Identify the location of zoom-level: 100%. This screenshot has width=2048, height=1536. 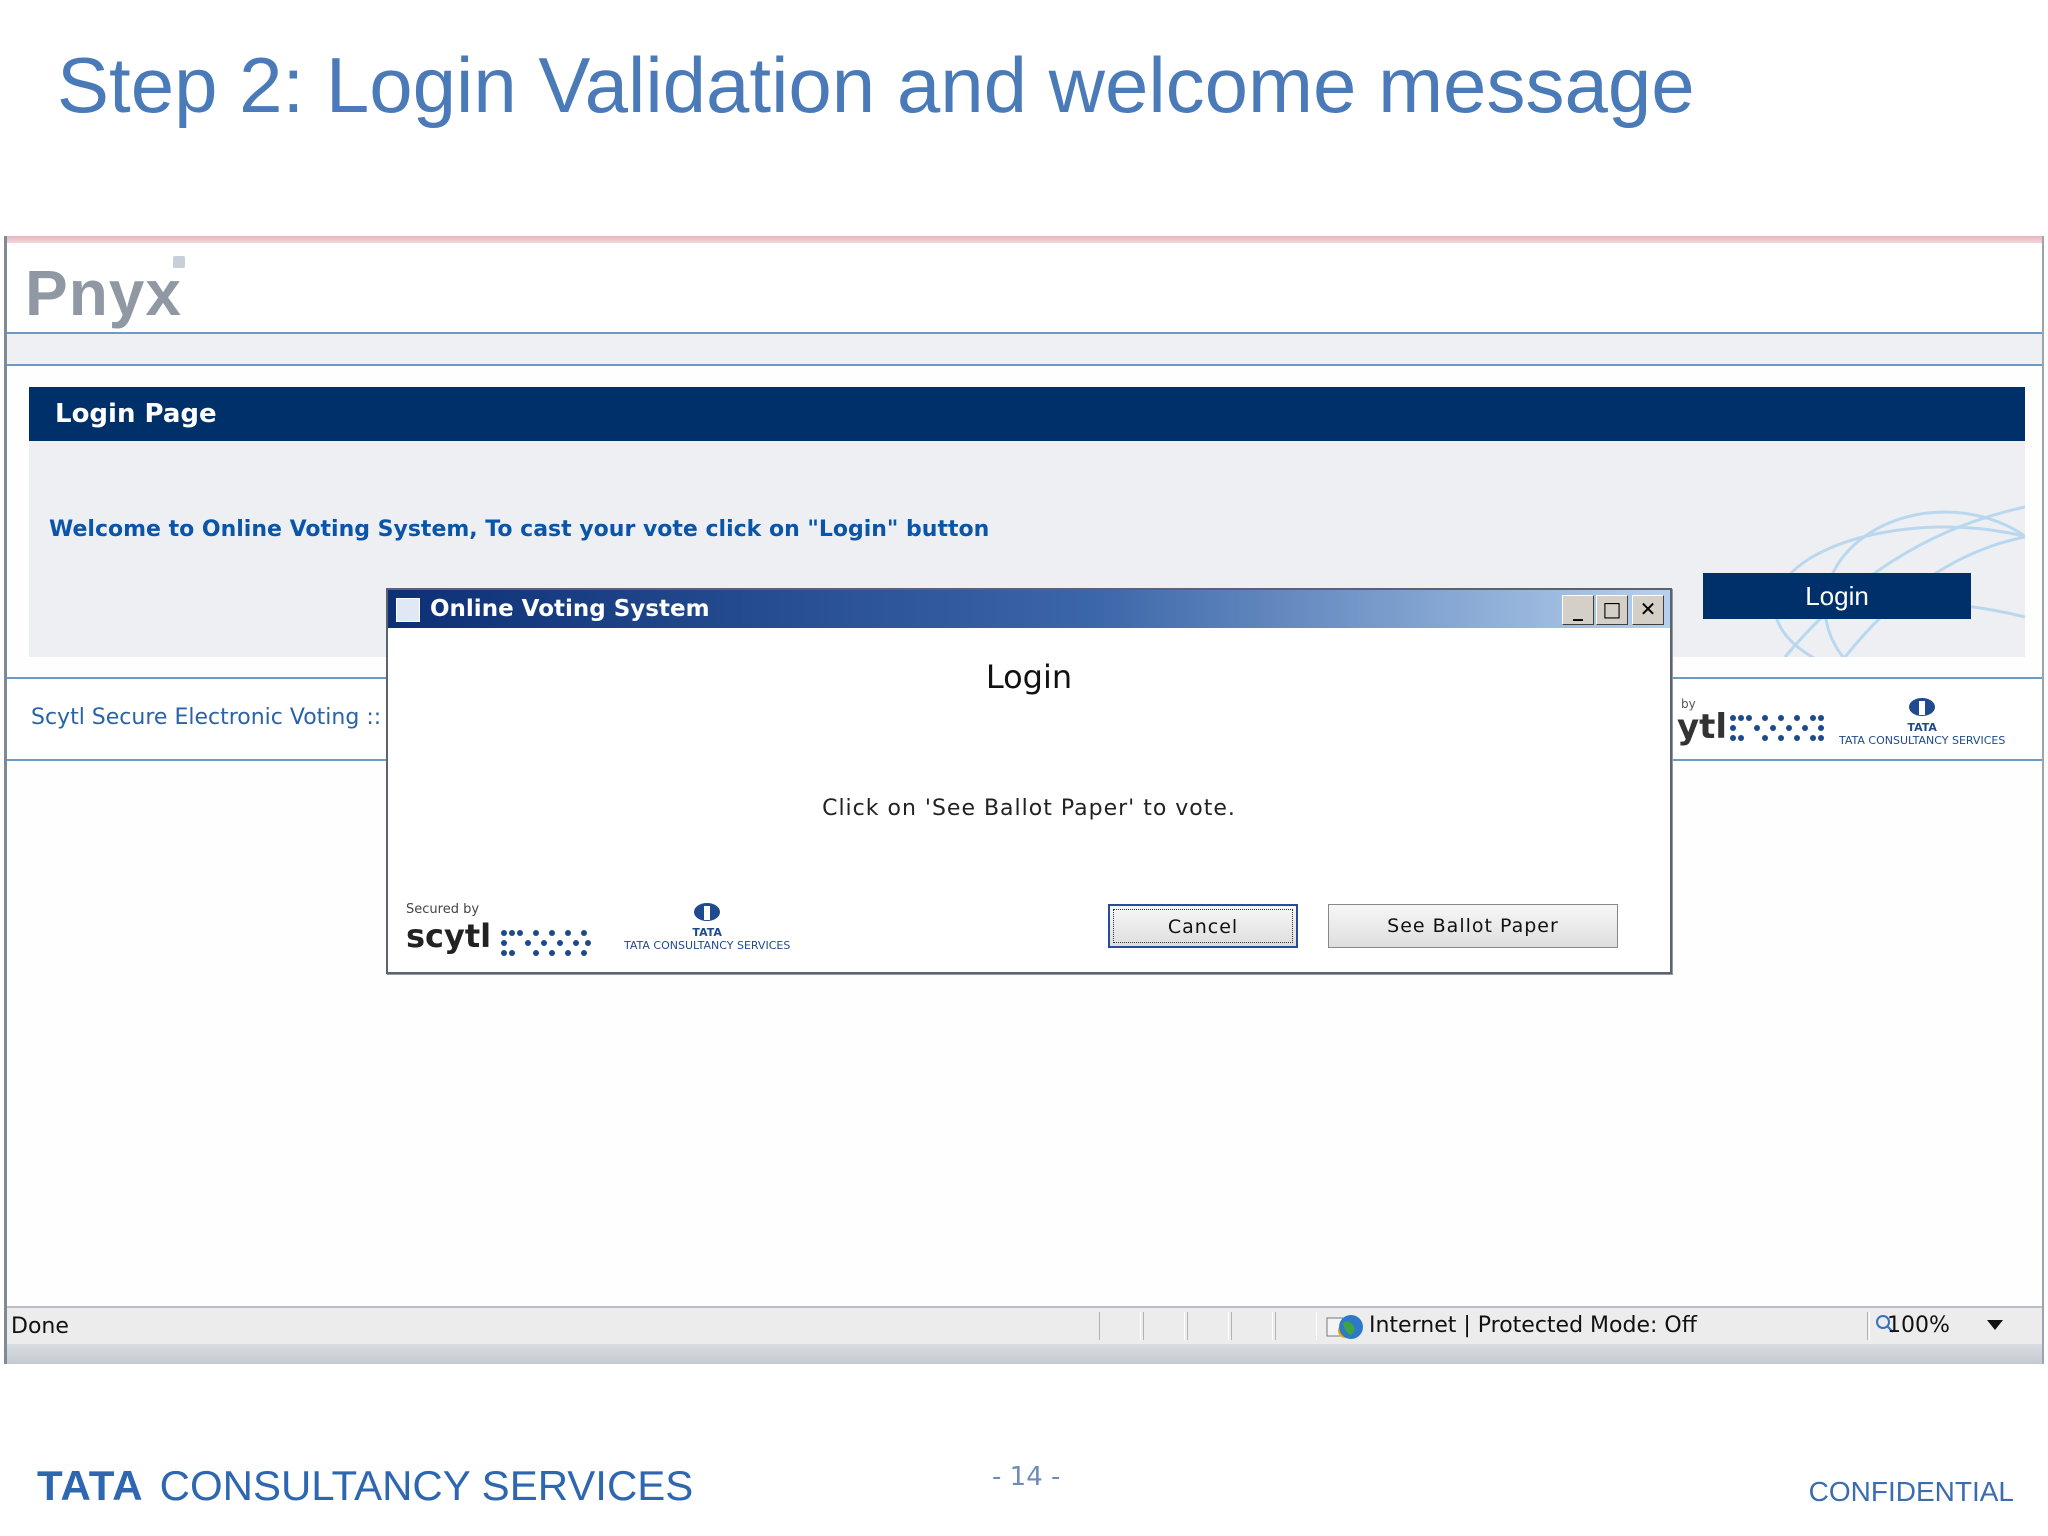
(1918, 1325).